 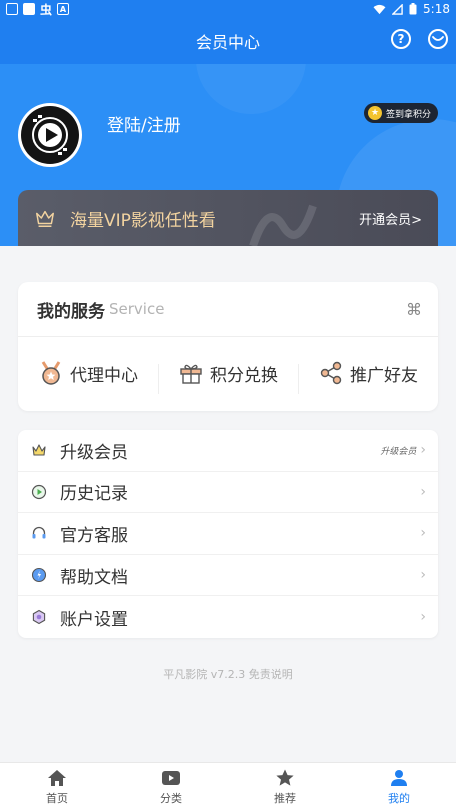 I want to click on a-icon: A, so click(x=63, y=9).